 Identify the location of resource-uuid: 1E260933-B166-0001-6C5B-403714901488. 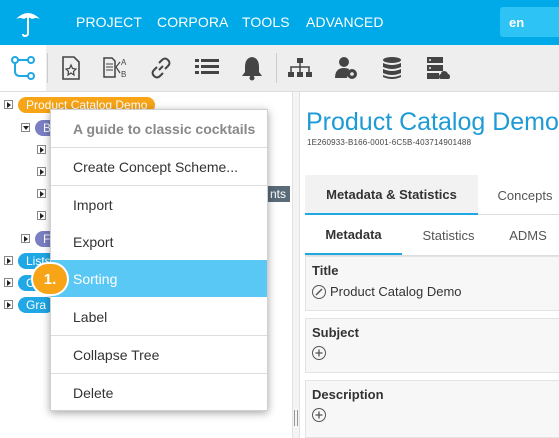
(389, 142).